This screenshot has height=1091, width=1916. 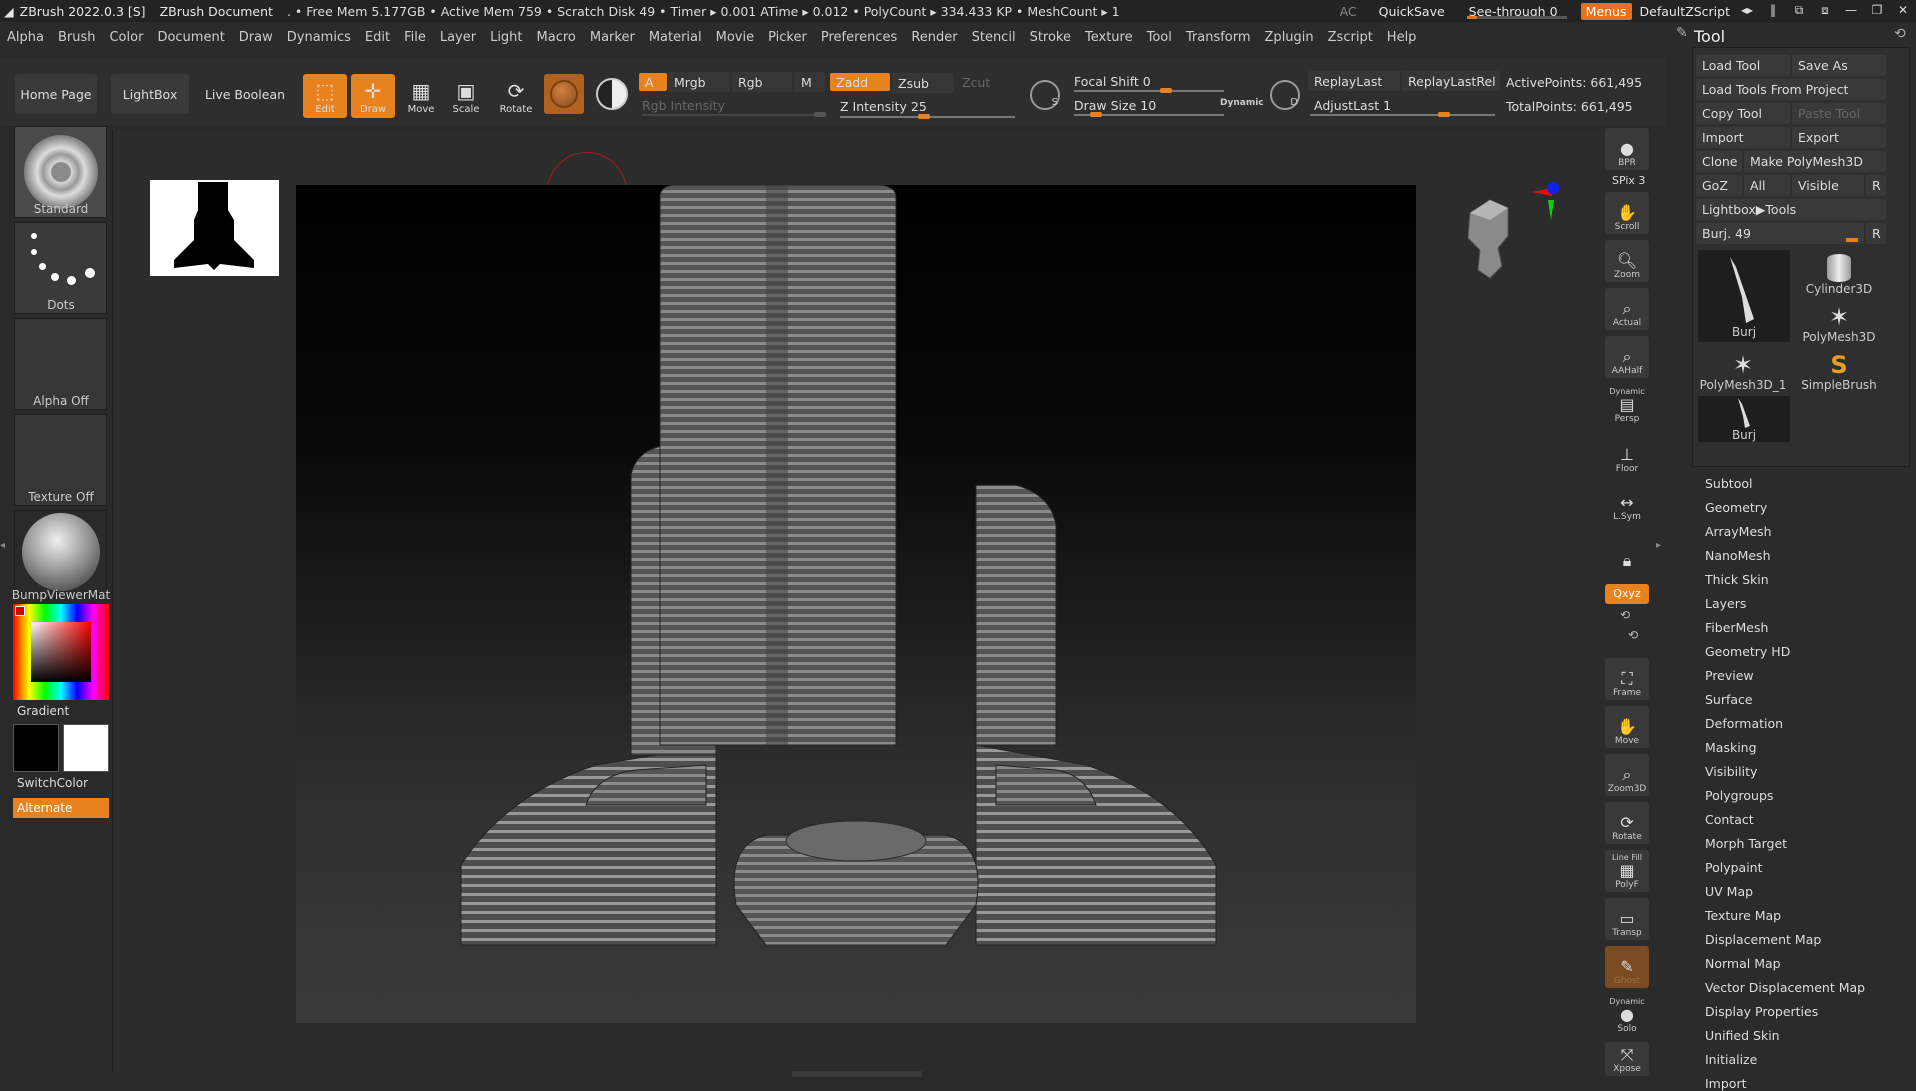 What do you see at coordinates (934, 37) in the screenshot?
I see `menu-render: Render` at bounding box center [934, 37].